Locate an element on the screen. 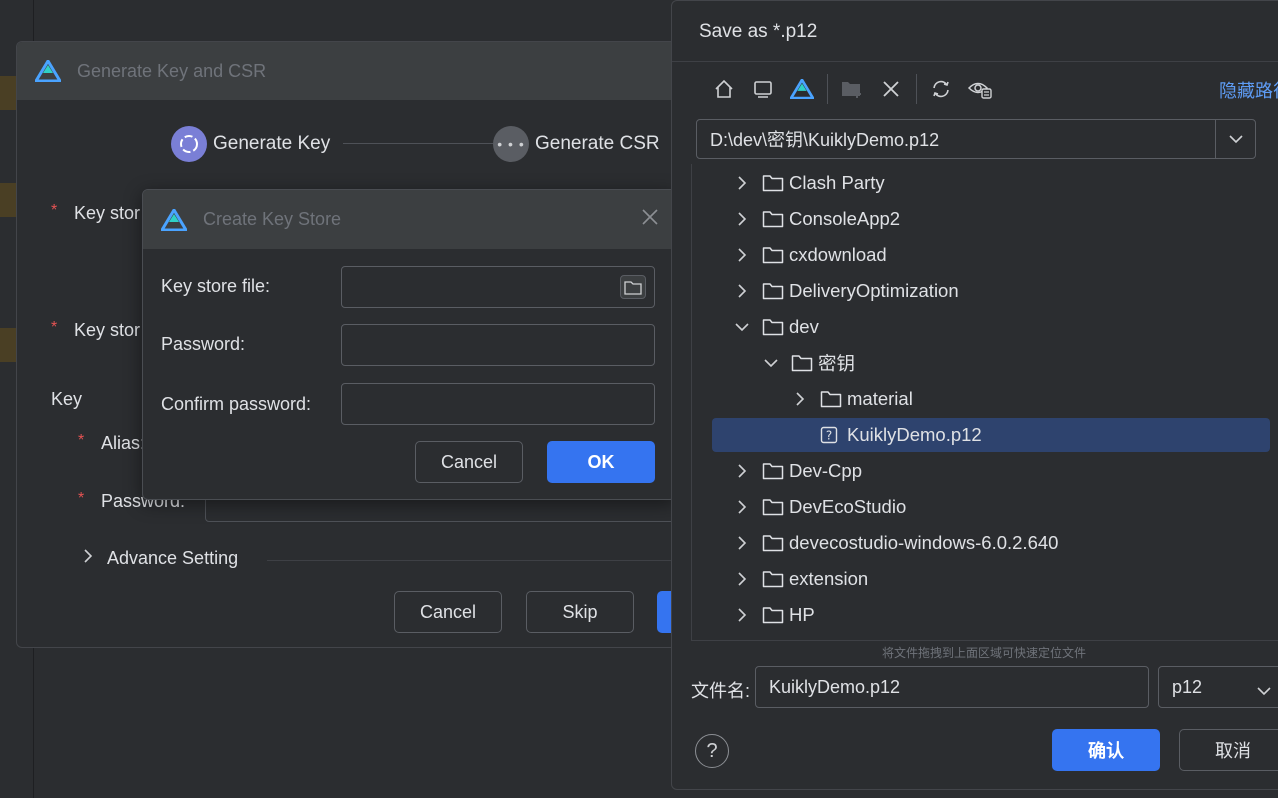 Image resolution: width=1278 pixels, height=798 pixels. tree-folder-row: Dev-Cpp is located at coordinates (985, 471).